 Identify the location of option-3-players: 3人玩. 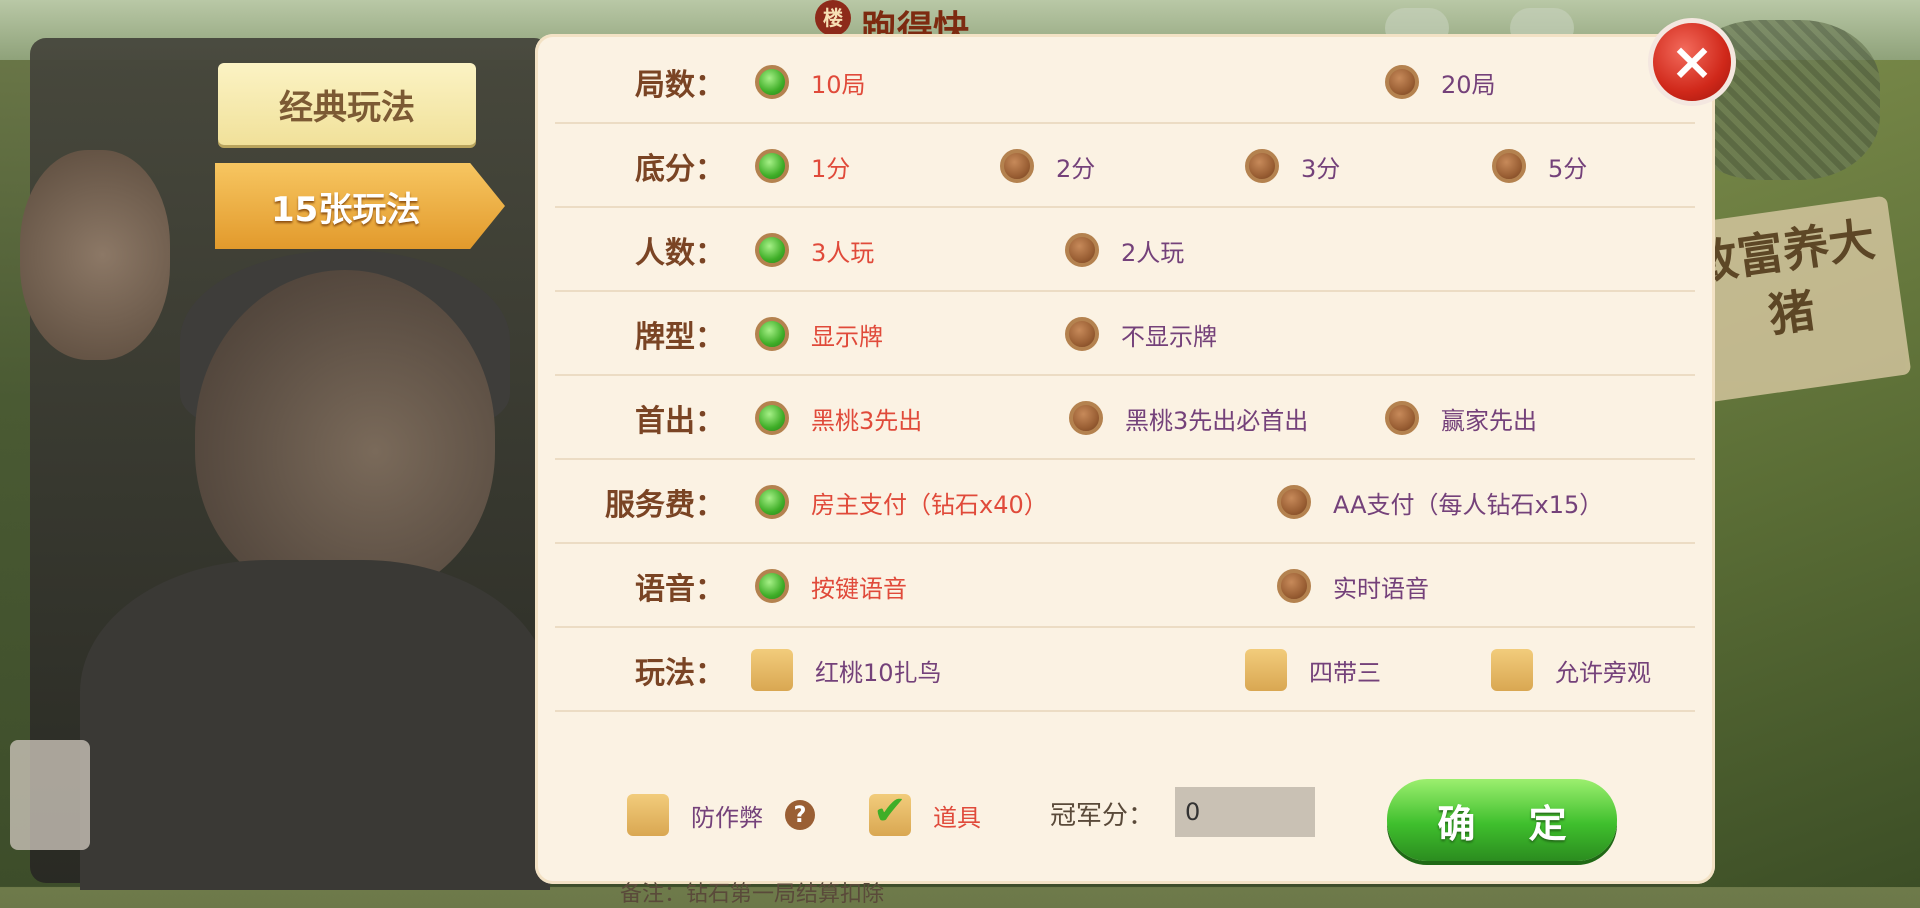
(814, 250).